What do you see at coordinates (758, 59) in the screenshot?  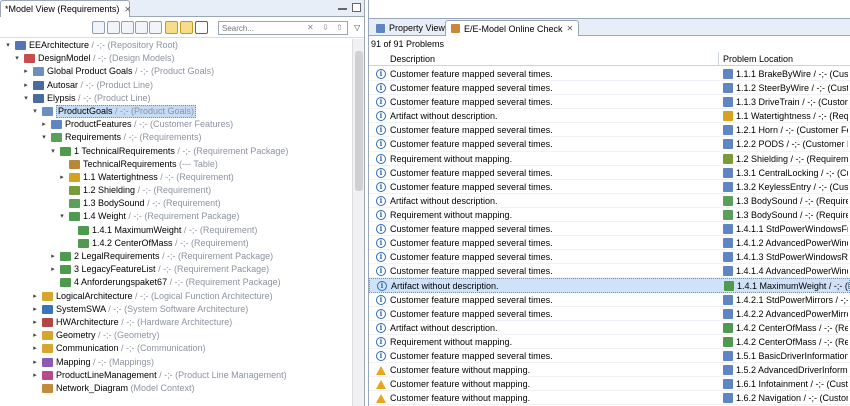 I see `column-problem-location: Problem Location` at bounding box center [758, 59].